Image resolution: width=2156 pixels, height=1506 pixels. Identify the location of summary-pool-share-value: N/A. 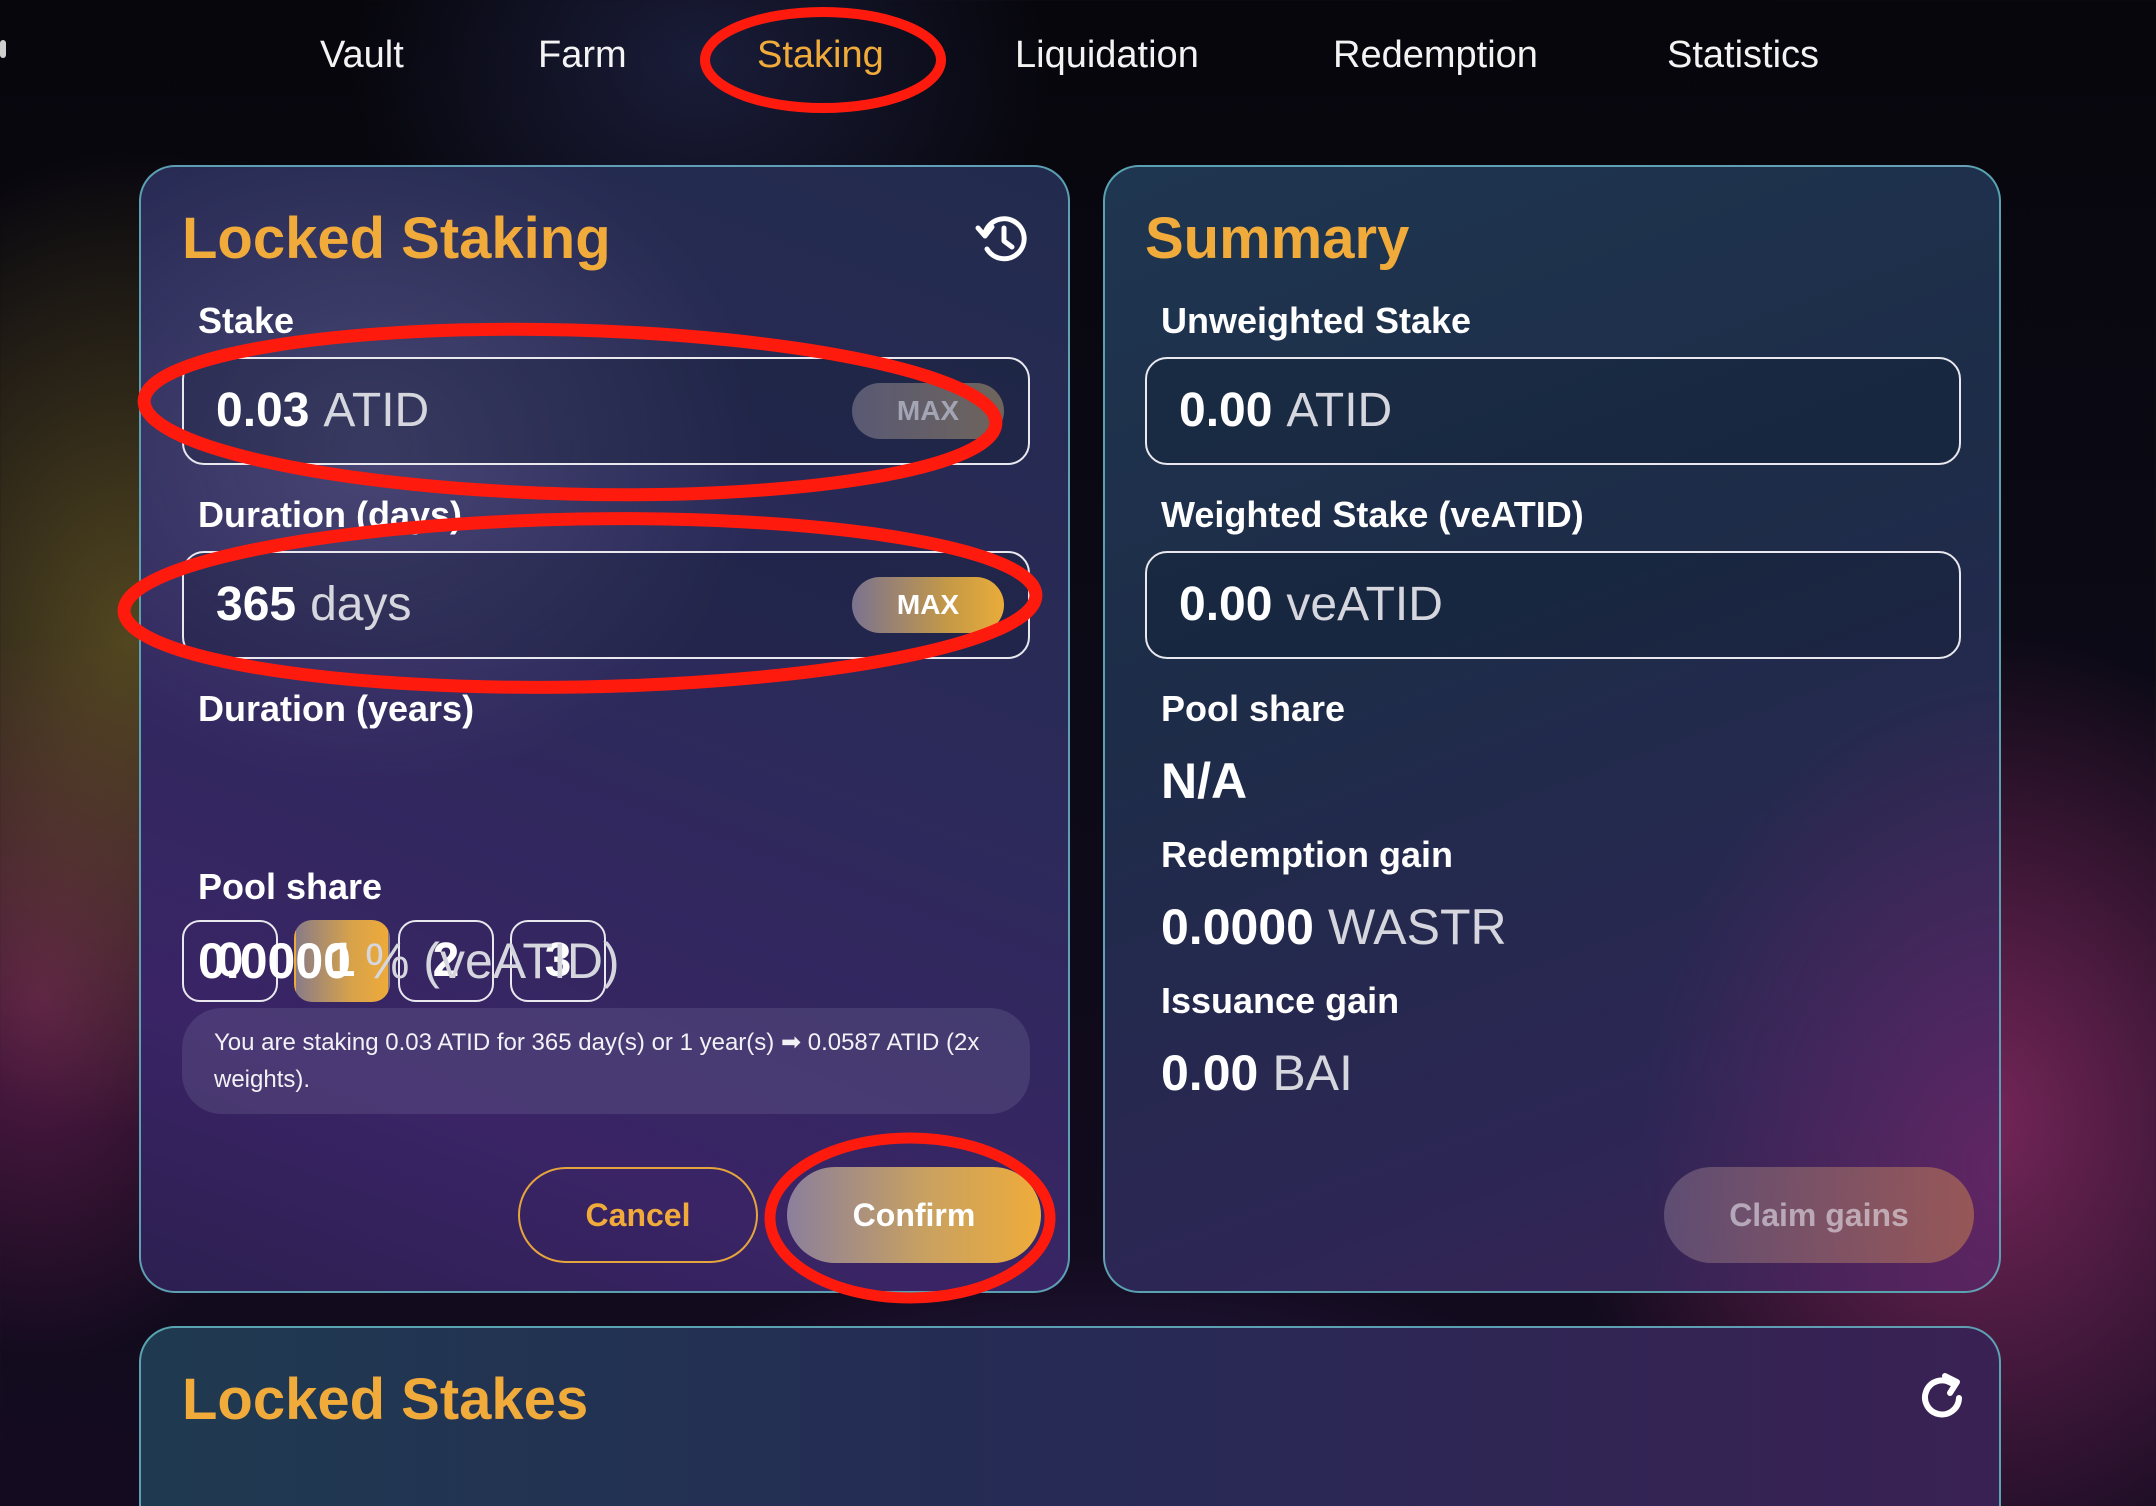
(1204, 781).